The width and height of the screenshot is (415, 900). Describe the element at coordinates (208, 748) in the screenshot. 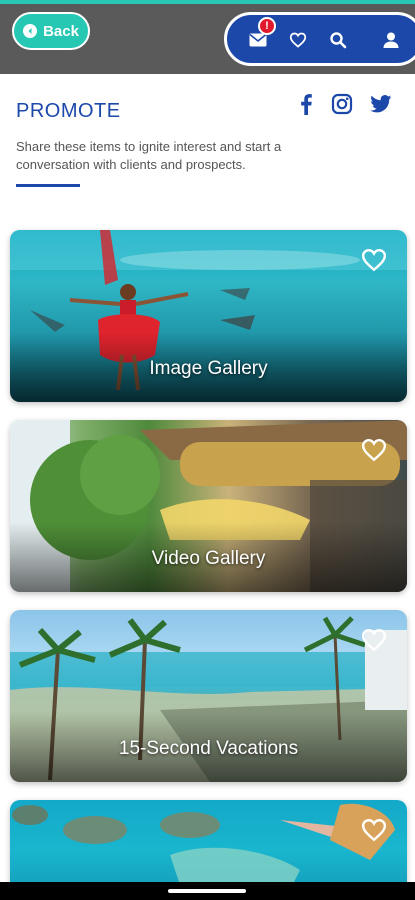

I see `card-title: 15-Second Vacations` at that location.